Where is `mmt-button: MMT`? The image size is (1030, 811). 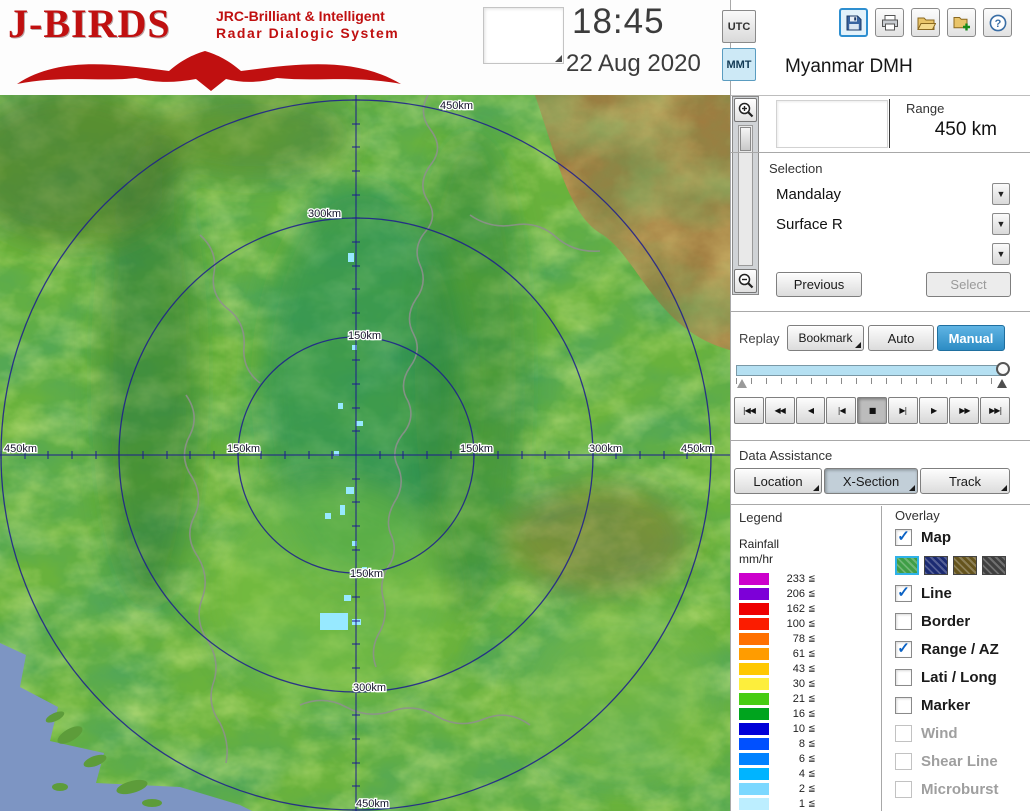
mmt-button: MMT is located at coordinates (739, 64).